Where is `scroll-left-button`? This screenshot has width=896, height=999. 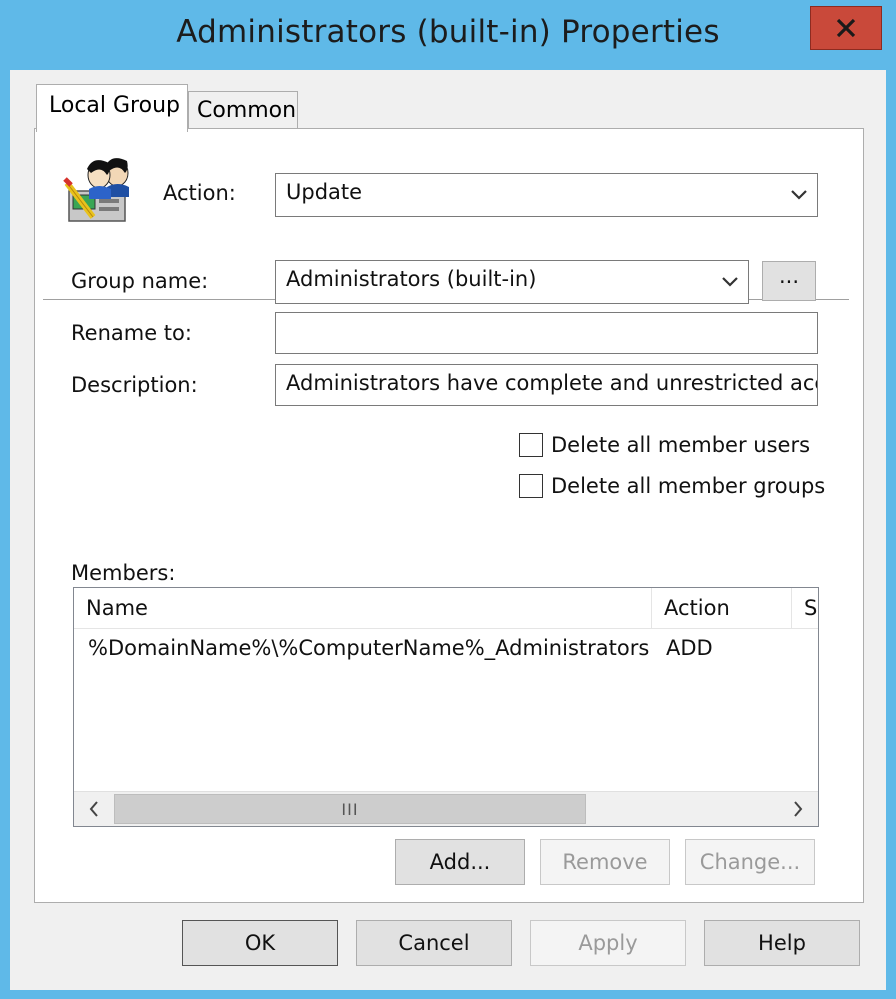
scroll-left-button is located at coordinates (94, 809).